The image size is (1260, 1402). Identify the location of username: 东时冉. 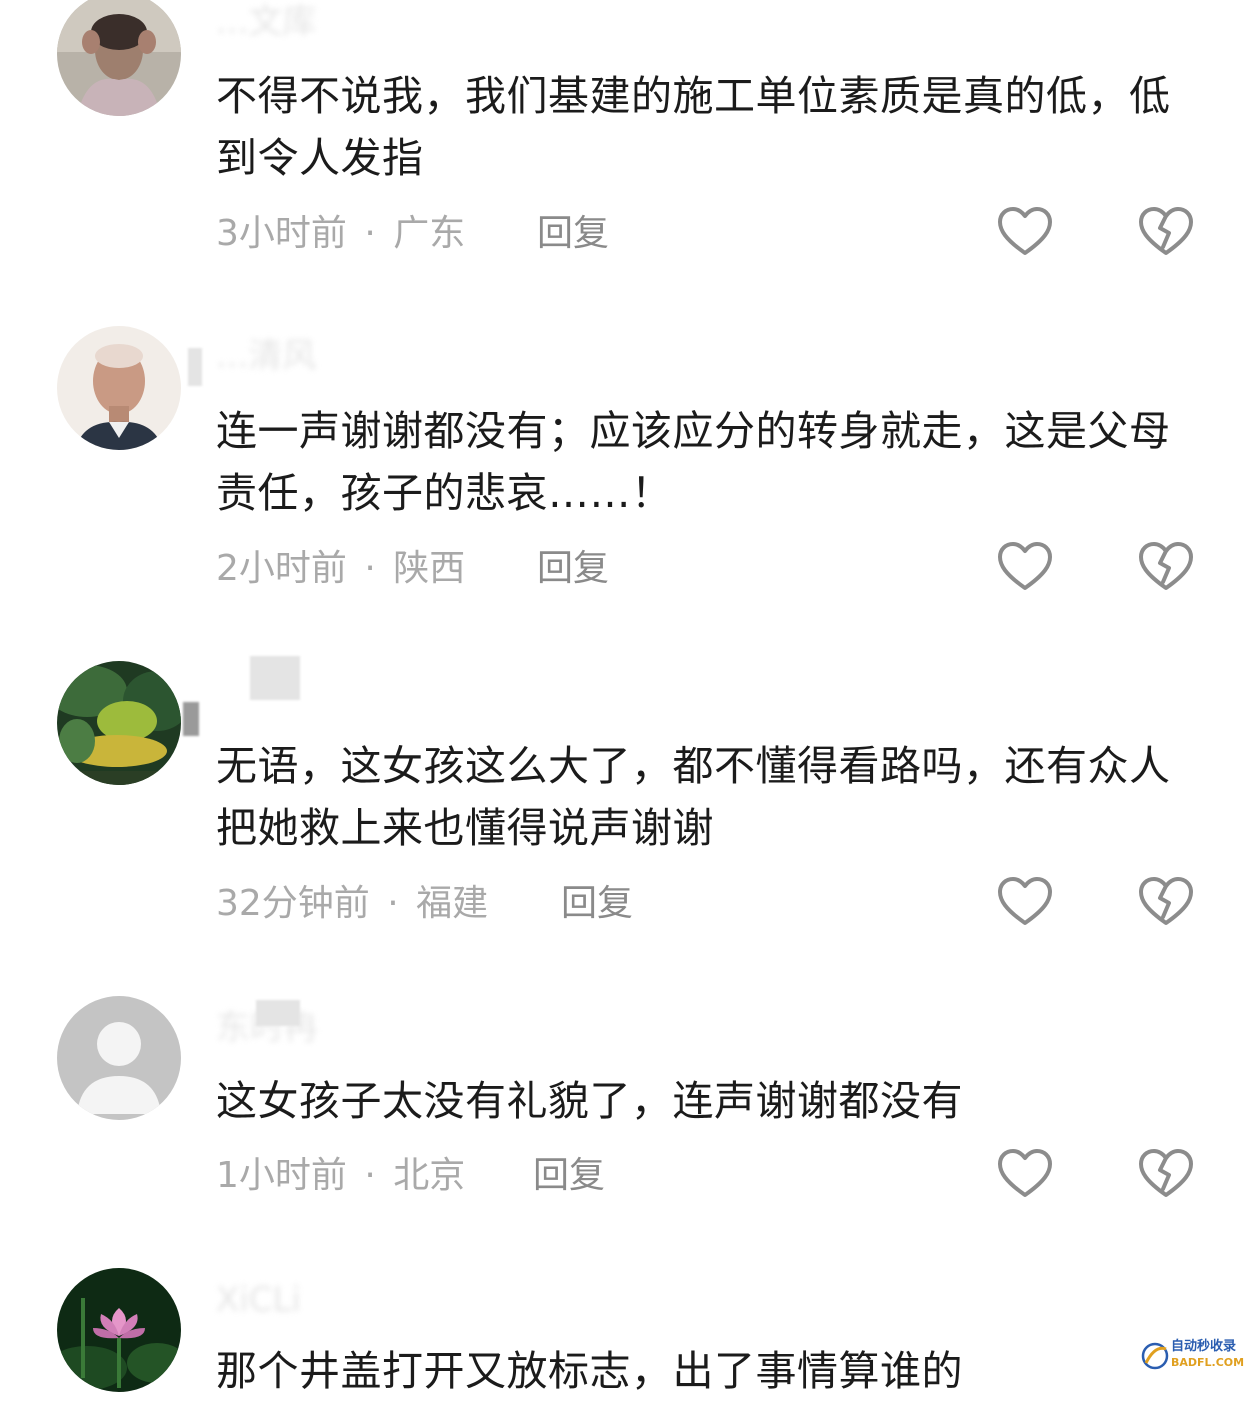
(316, 1028).